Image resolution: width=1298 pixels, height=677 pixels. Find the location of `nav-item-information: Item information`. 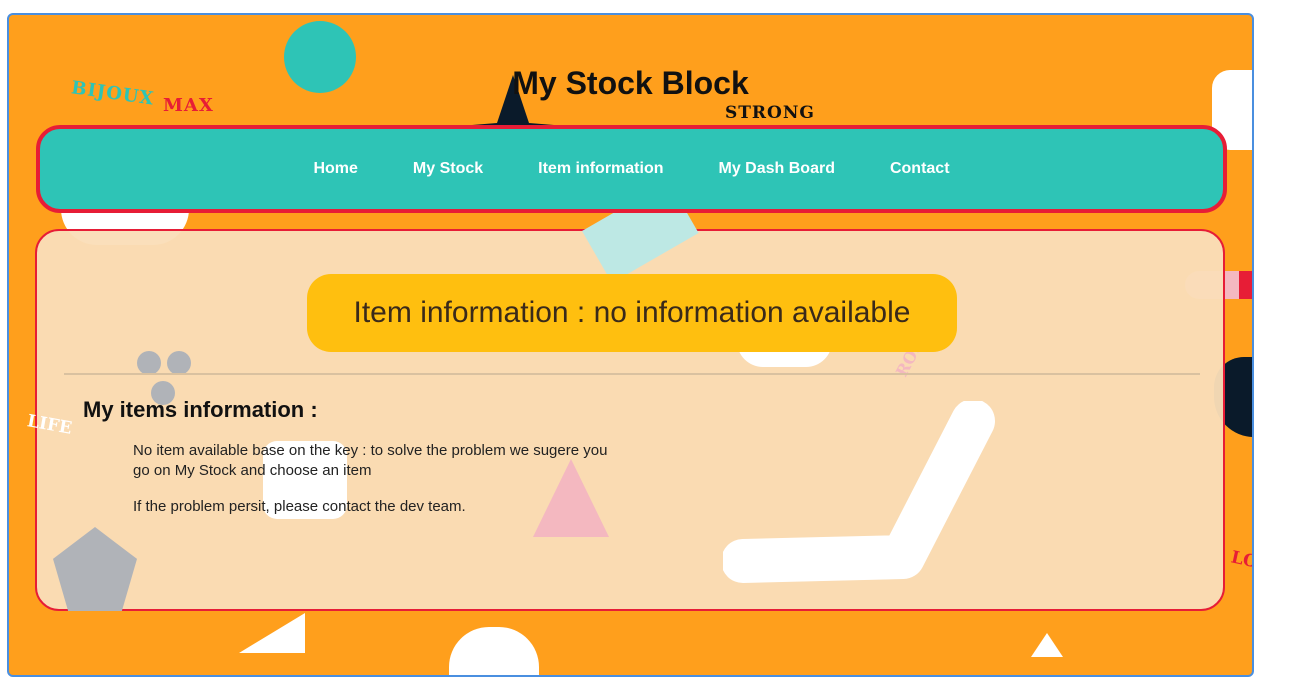

nav-item-information: Item information is located at coordinates (600, 169).